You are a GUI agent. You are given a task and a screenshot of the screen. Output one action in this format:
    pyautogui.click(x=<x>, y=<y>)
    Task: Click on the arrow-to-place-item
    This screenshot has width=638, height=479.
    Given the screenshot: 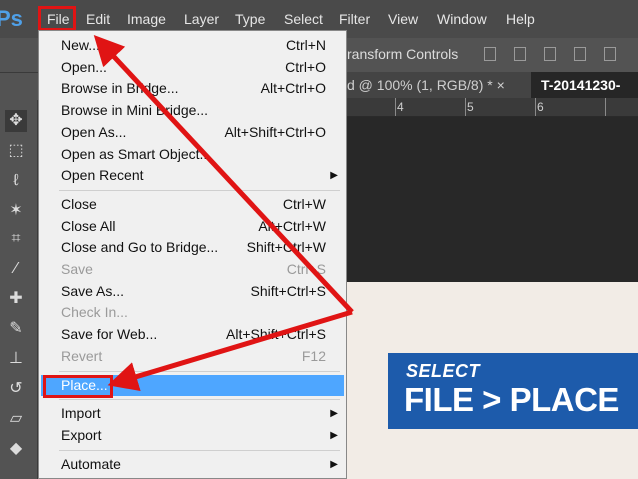 What is the action you would take?
    pyautogui.click(x=230, y=350)
    